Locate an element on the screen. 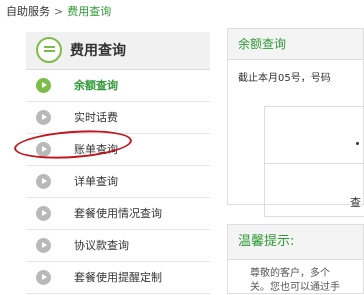 The width and height of the screenshot is (364, 295). tips-line-1: 尊敬的客户，多个 is located at coordinates (290, 273).